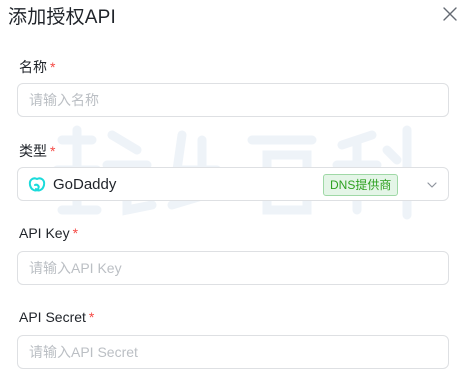 This screenshot has height=373, width=464. What do you see at coordinates (233, 268) in the screenshot?
I see `api-key-input` at bounding box center [233, 268].